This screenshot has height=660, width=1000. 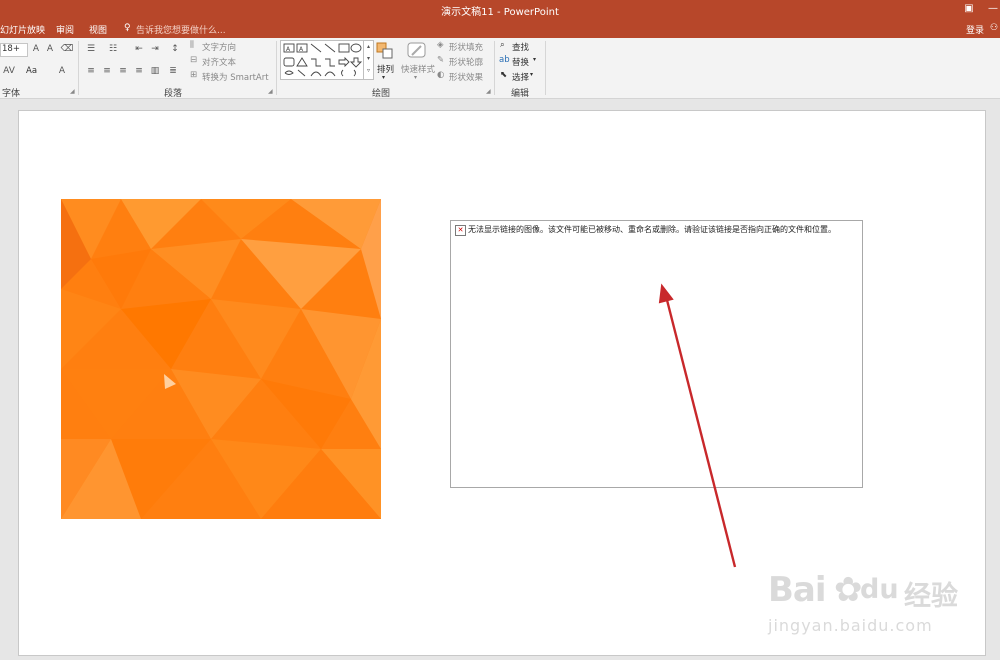 I want to click on select-button: 选择, so click(x=520, y=77).